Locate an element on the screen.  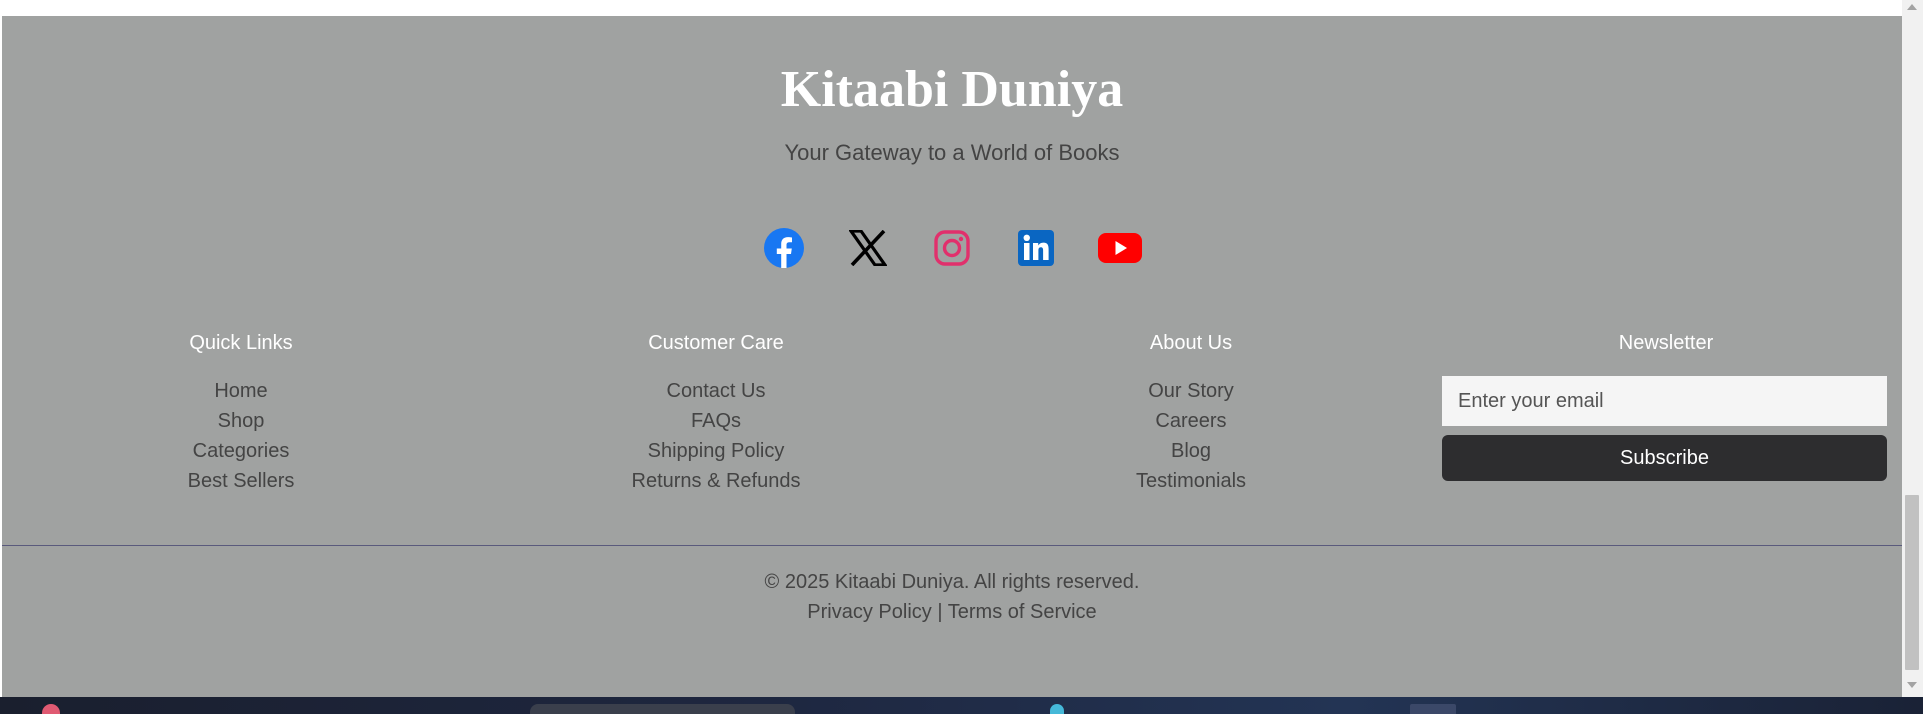
customer-care-contact-us: Contact Us is located at coordinates (716, 391).